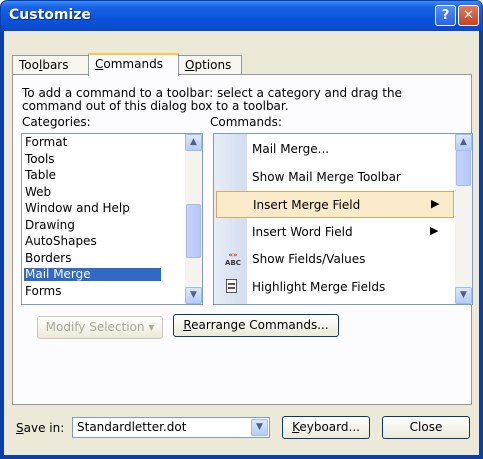 This screenshot has height=459, width=483. Describe the element at coordinates (309, 259) in the screenshot. I see `command-label: Show Fields/Values` at that location.